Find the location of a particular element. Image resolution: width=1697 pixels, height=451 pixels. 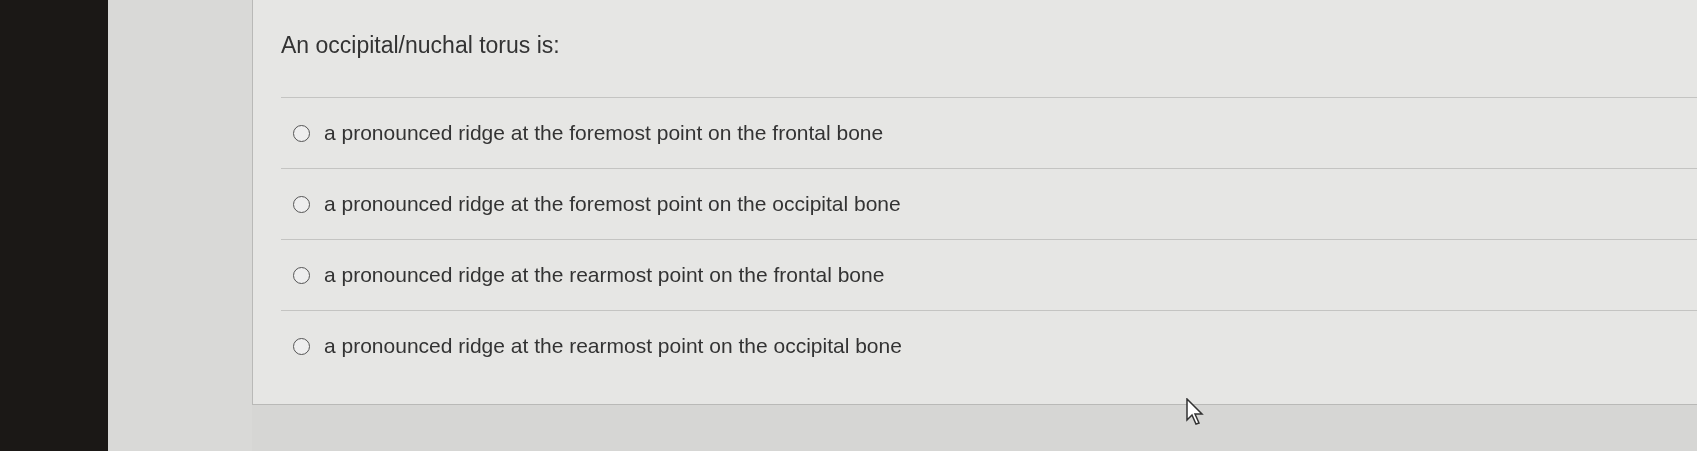

option-label: a pronounced ridge at the rearmost point on the frontal bone is located at coordinates (604, 275).